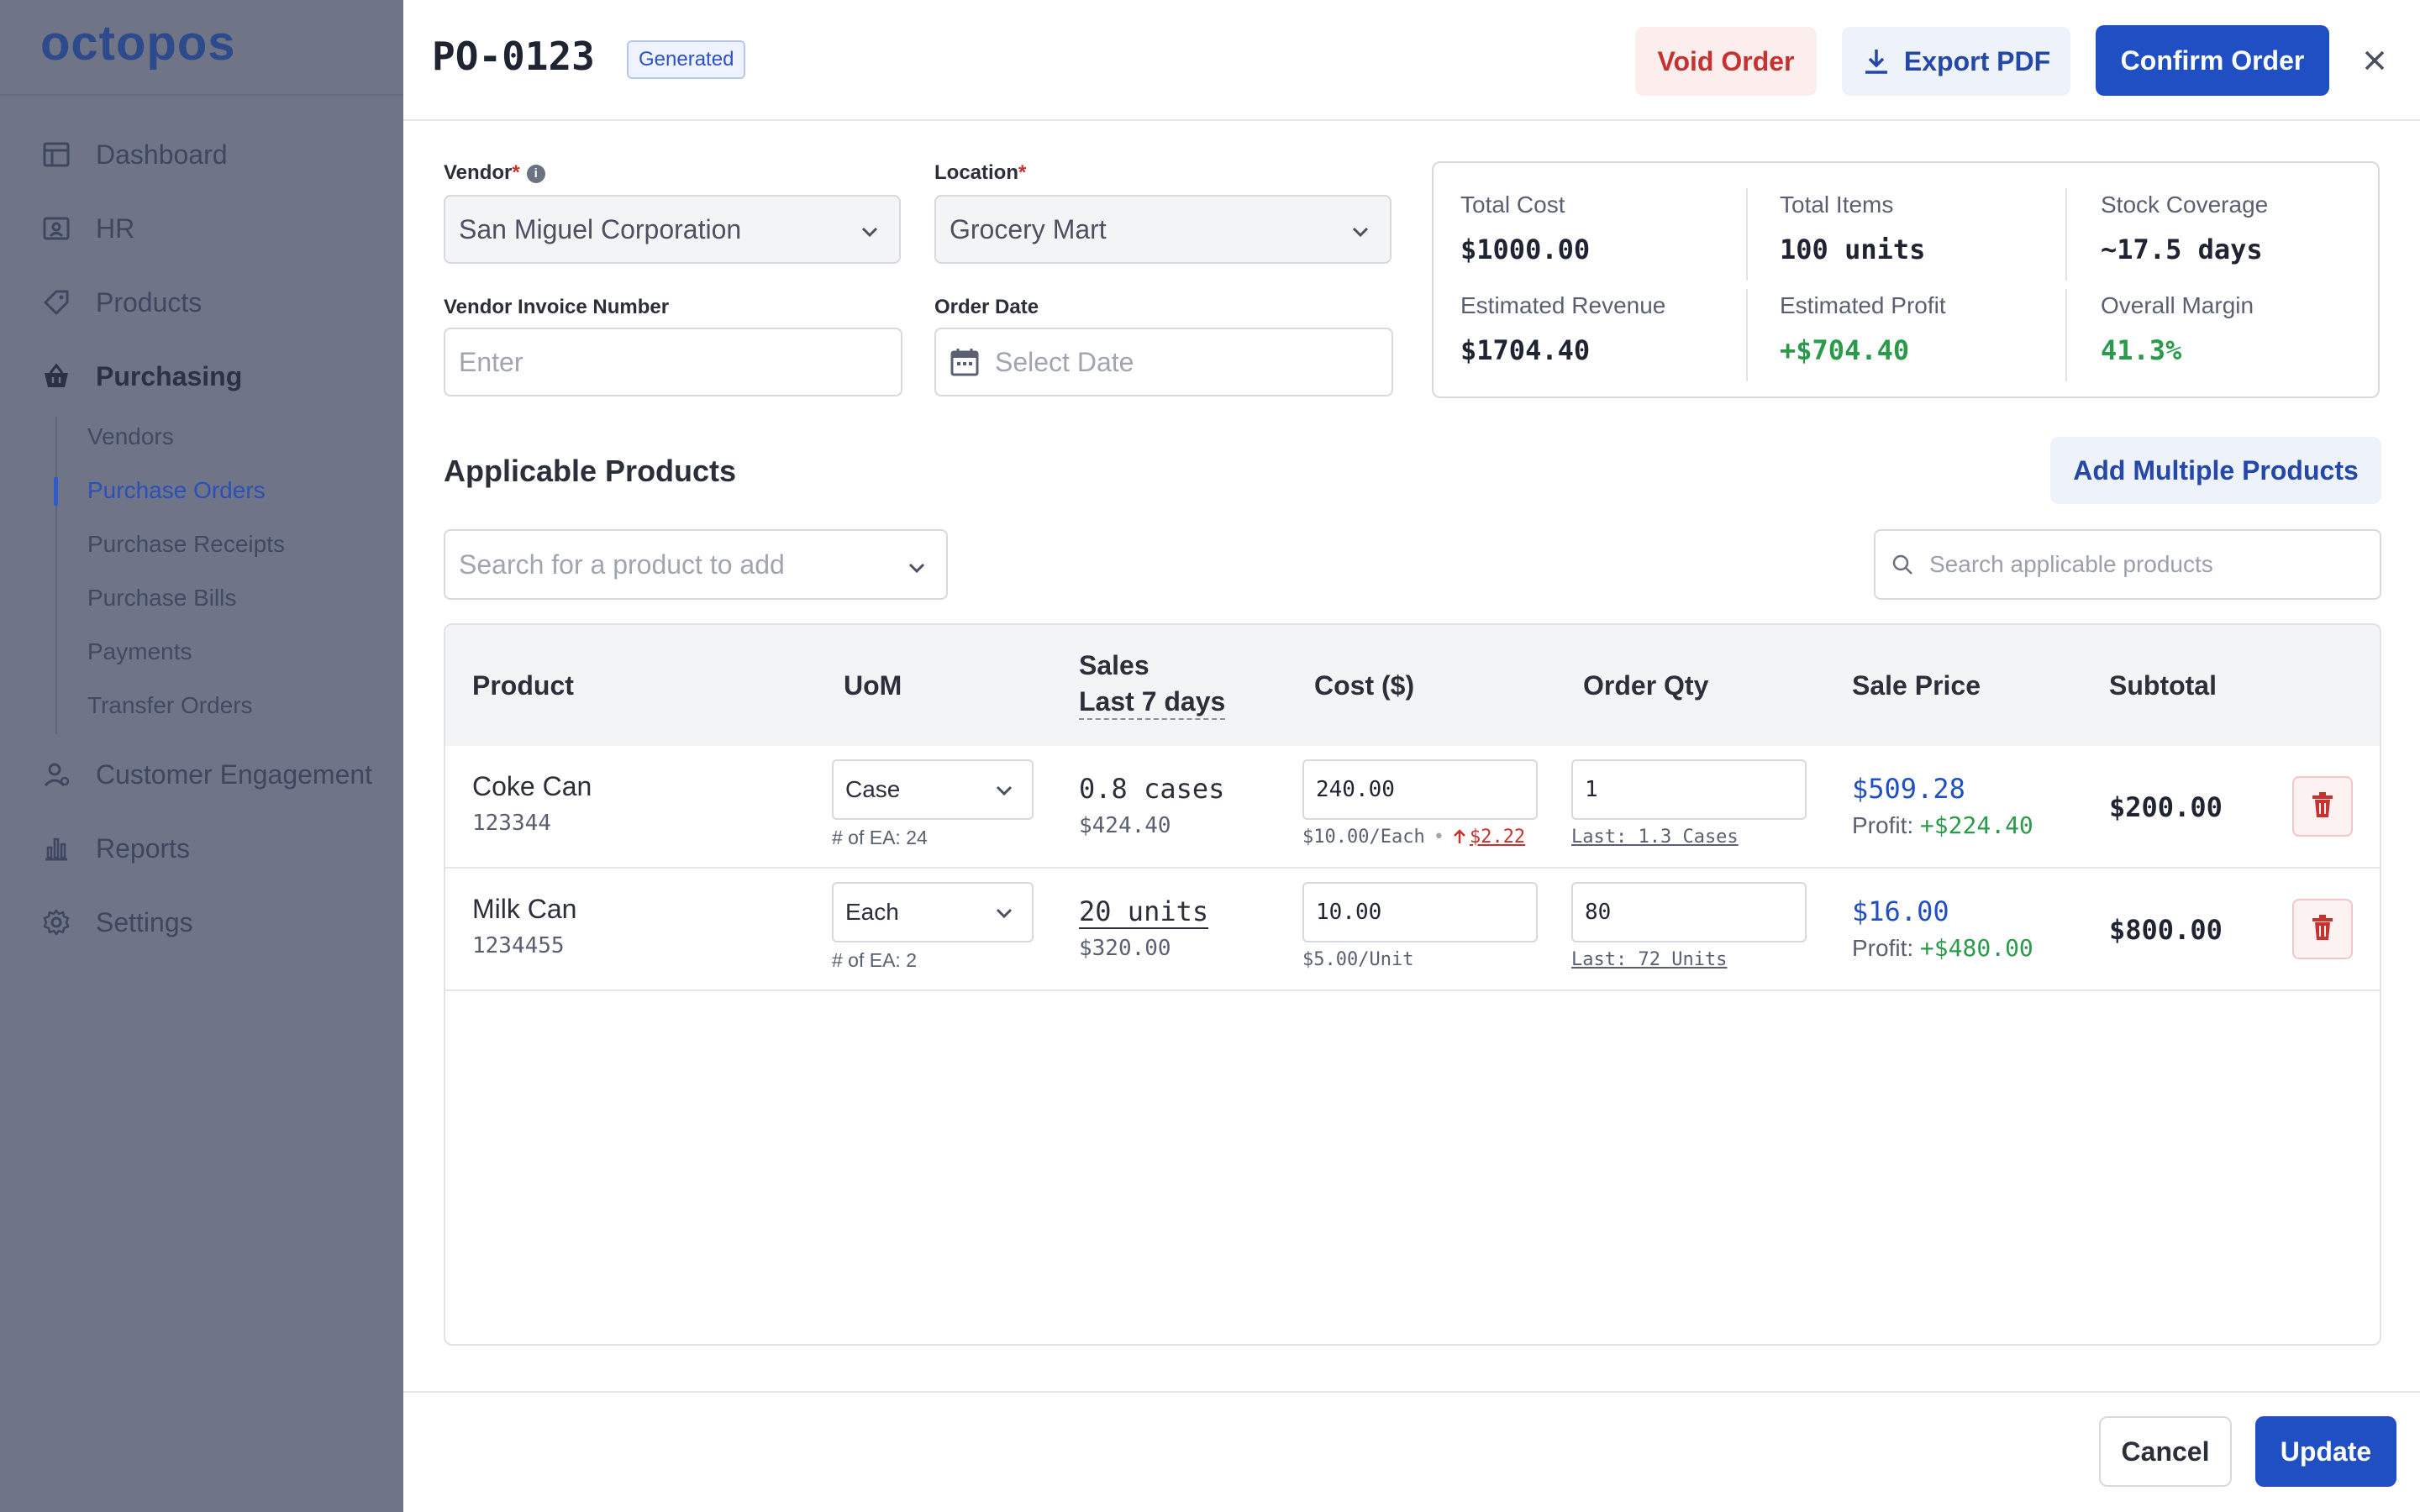  Describe the element at coordinates (1942, 948) in the screenshot. I see `row-profit: Profit: +$480.00` at that location.